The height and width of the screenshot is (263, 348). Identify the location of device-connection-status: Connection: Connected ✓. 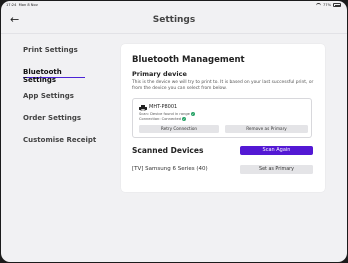
(163, 119).